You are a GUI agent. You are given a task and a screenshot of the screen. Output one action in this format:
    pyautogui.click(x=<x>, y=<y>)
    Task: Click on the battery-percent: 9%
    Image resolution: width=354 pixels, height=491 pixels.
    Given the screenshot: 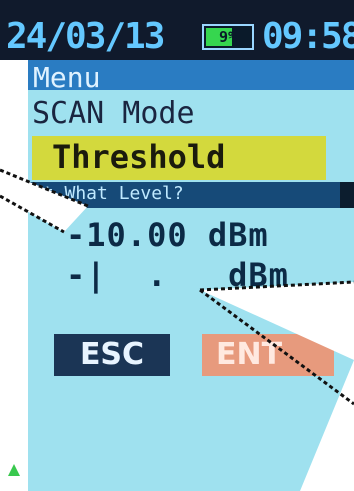 What is the action you would take?
    pyautogui.click(x=228, y=37)
    